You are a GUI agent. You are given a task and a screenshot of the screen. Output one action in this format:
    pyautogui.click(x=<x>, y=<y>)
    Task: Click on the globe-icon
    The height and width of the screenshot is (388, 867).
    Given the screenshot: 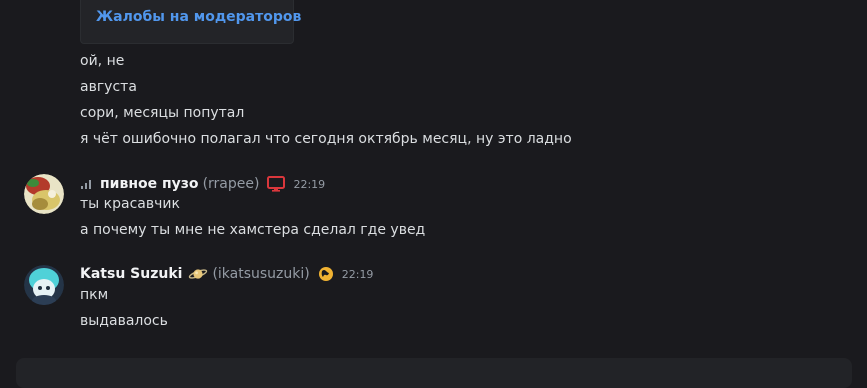 What is the action you would take?
    pyautogui.click(x=326, y=274)
    